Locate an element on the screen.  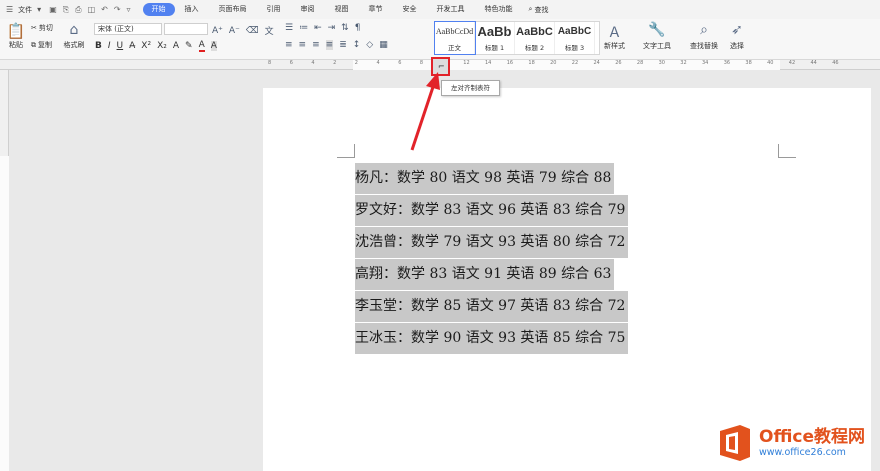
paste-button: 📋 粘贴 is located at coordinates (16, 36).